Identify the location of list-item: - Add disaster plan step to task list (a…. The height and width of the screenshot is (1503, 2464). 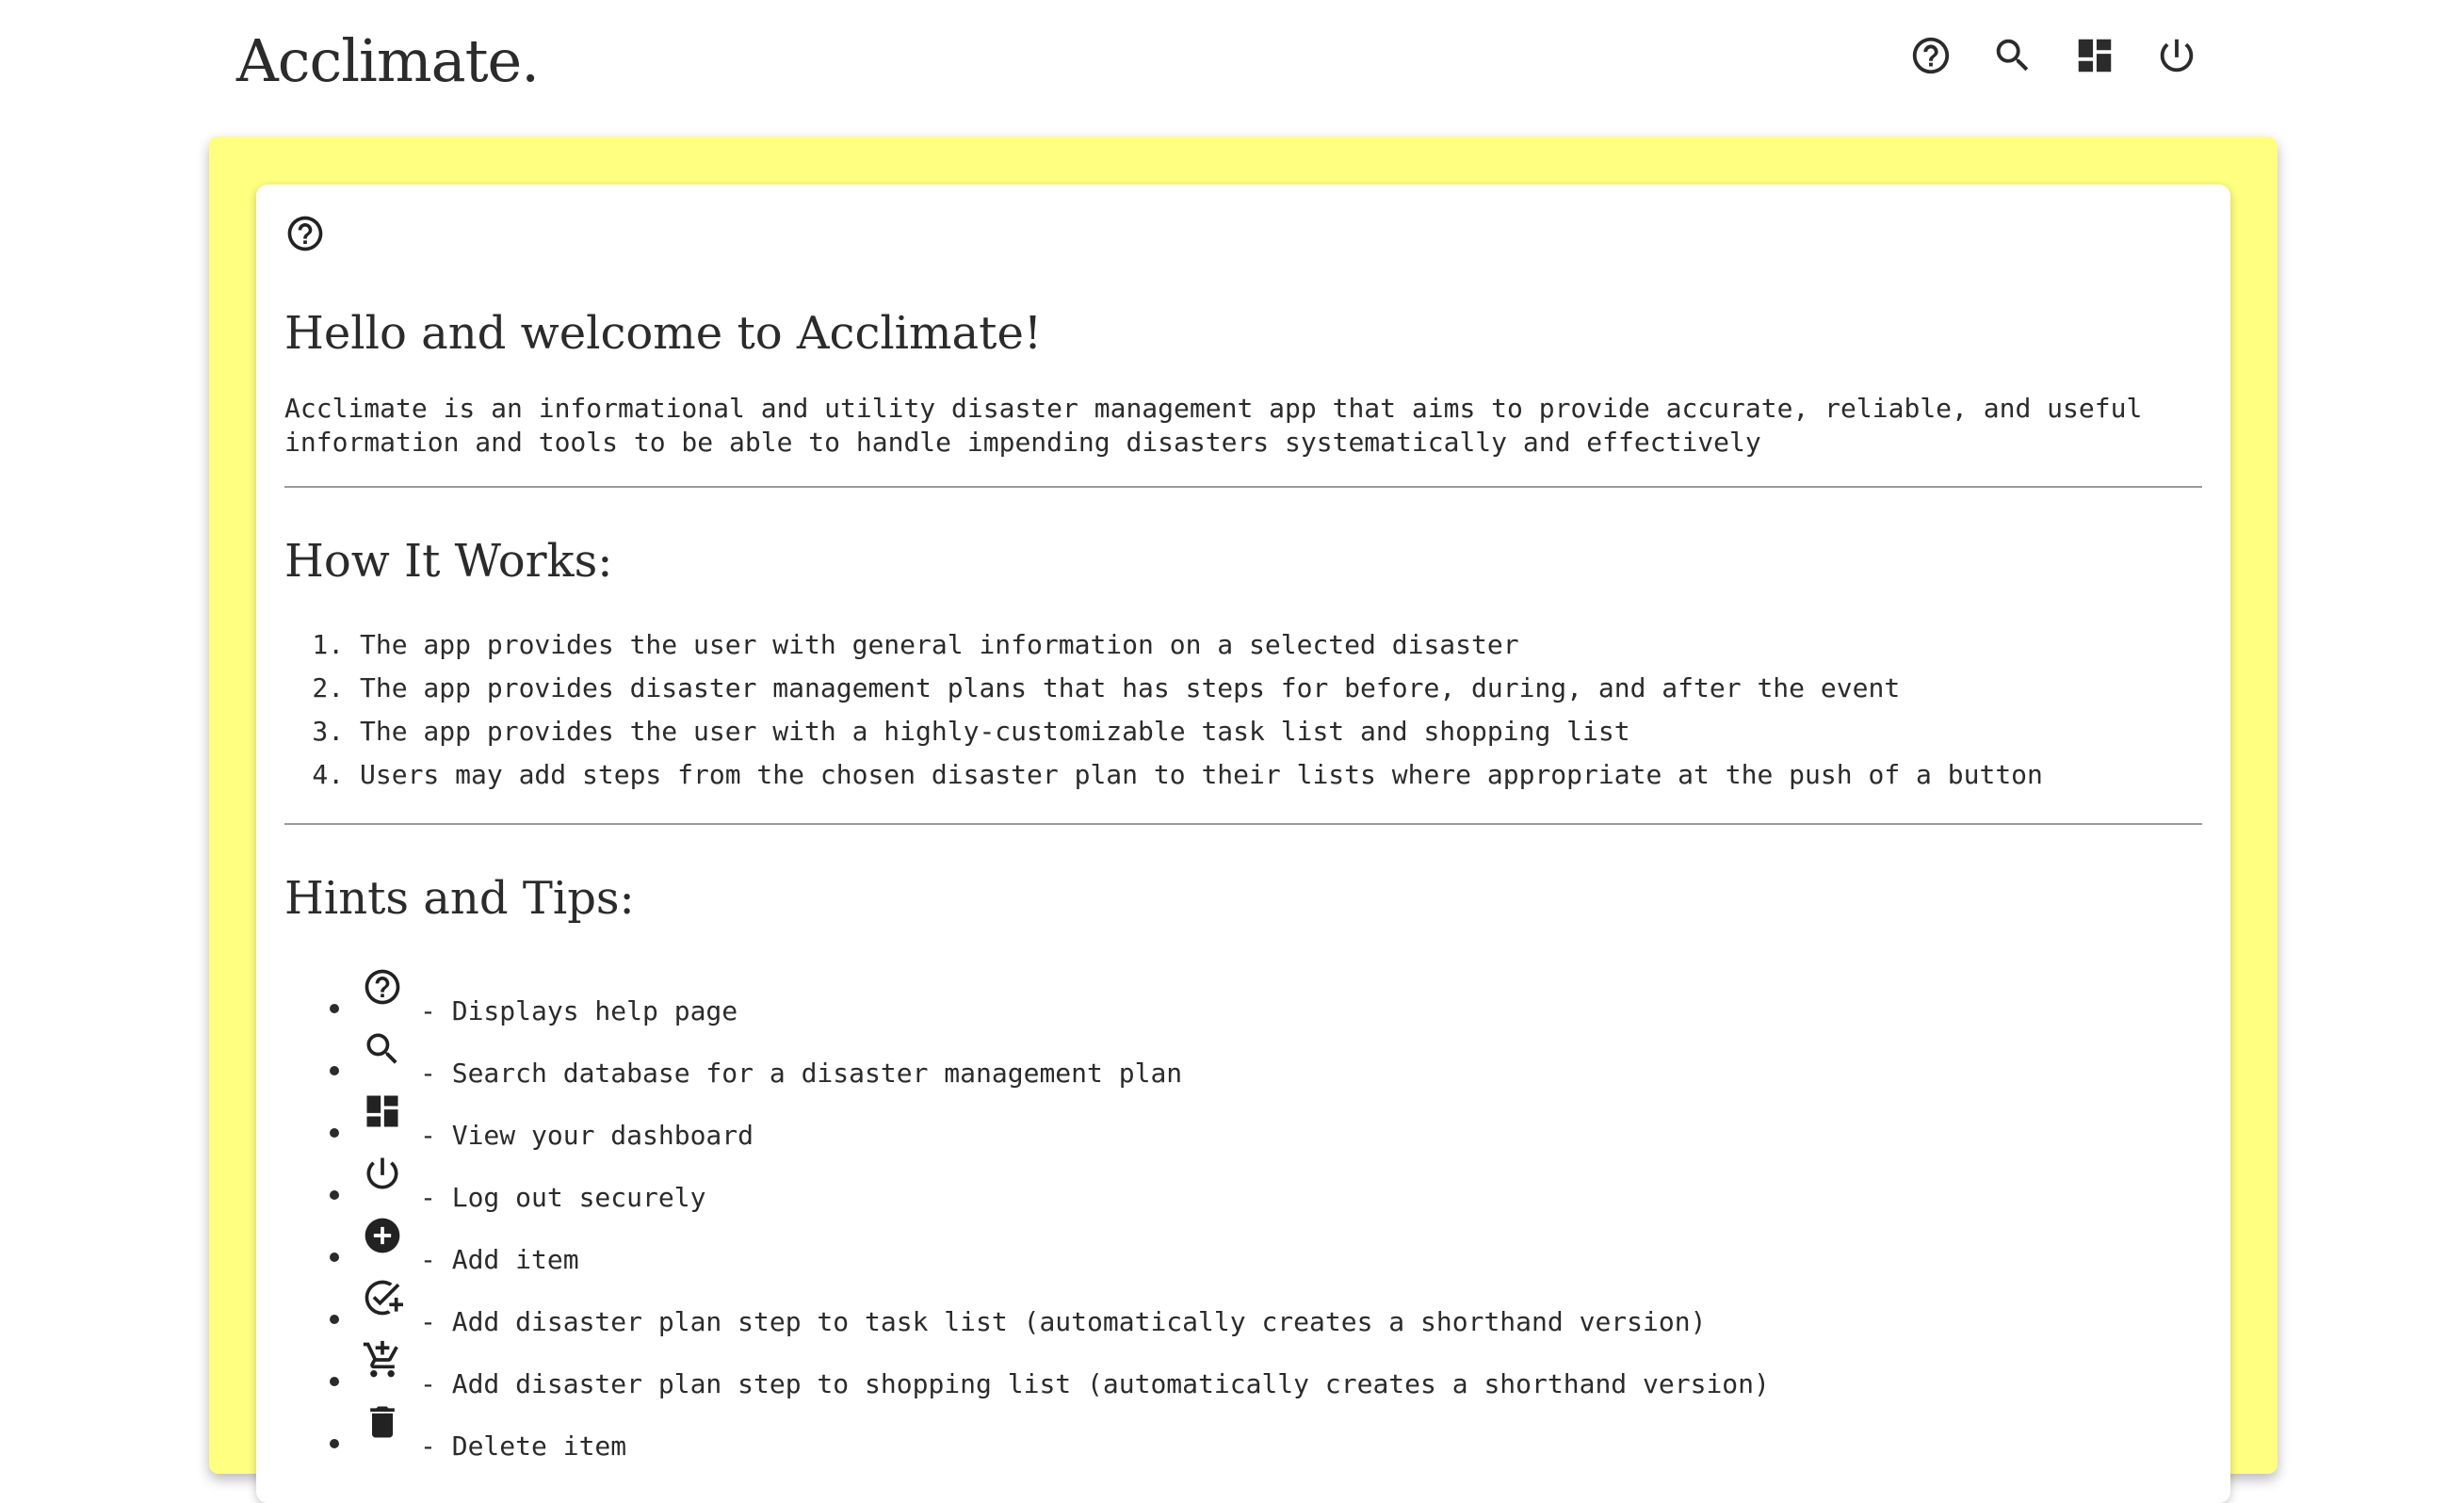
(1266, 1308).